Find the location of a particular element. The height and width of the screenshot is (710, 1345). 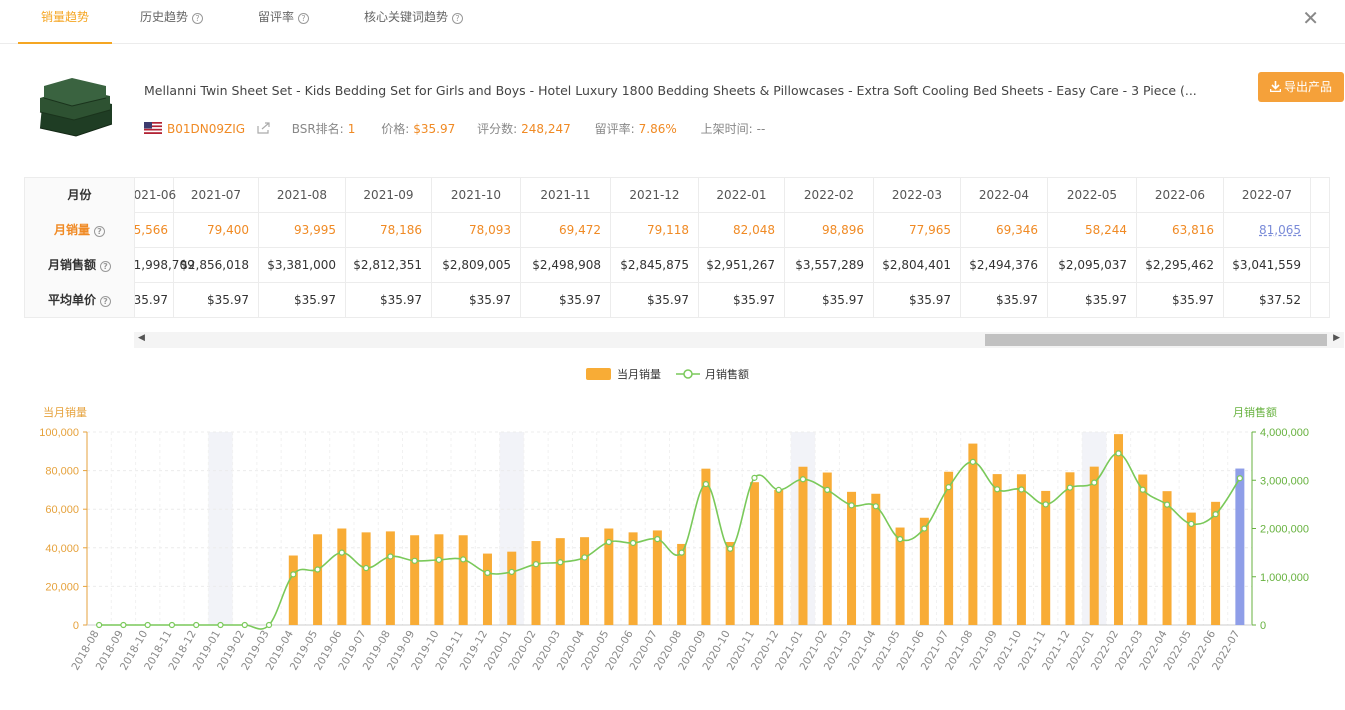

table-cell: 81,065 is located at coordinates (1267, 230).